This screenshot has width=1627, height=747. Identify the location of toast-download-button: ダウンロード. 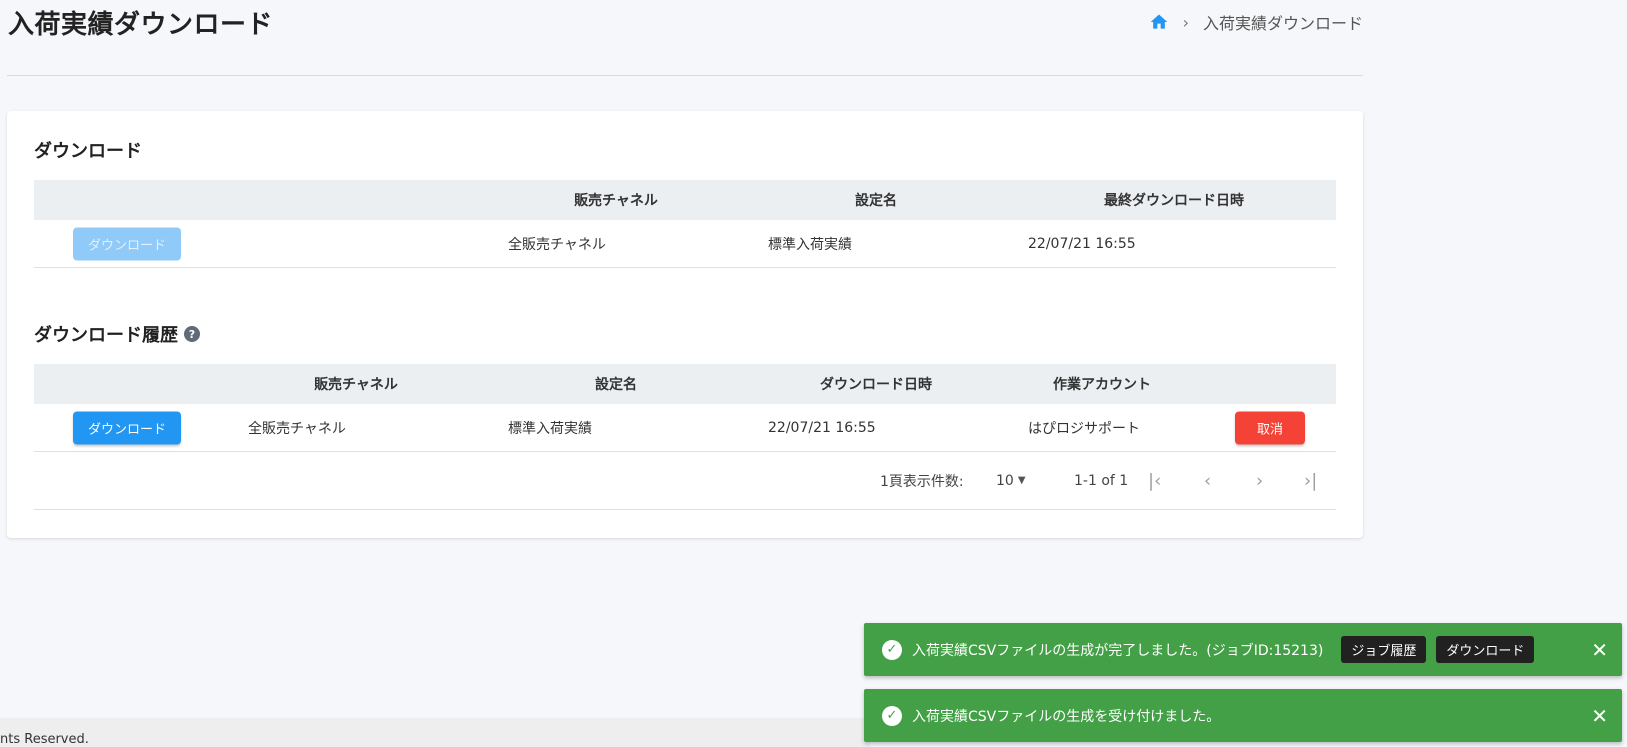
(1485, 649).